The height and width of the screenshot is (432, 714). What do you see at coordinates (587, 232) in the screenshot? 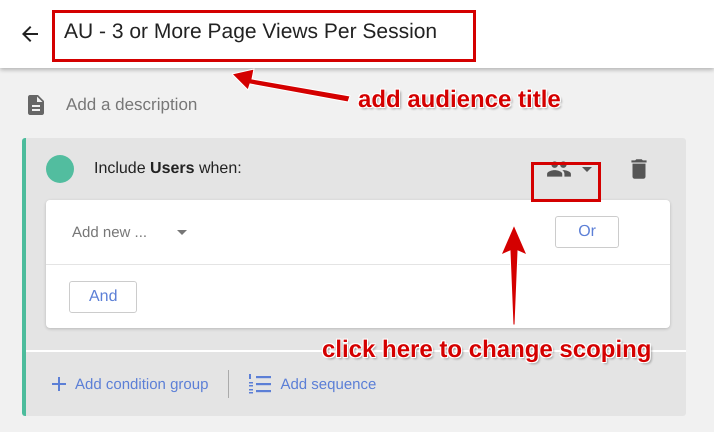
I see `or-button: Or` at bounding box center [587, 232].